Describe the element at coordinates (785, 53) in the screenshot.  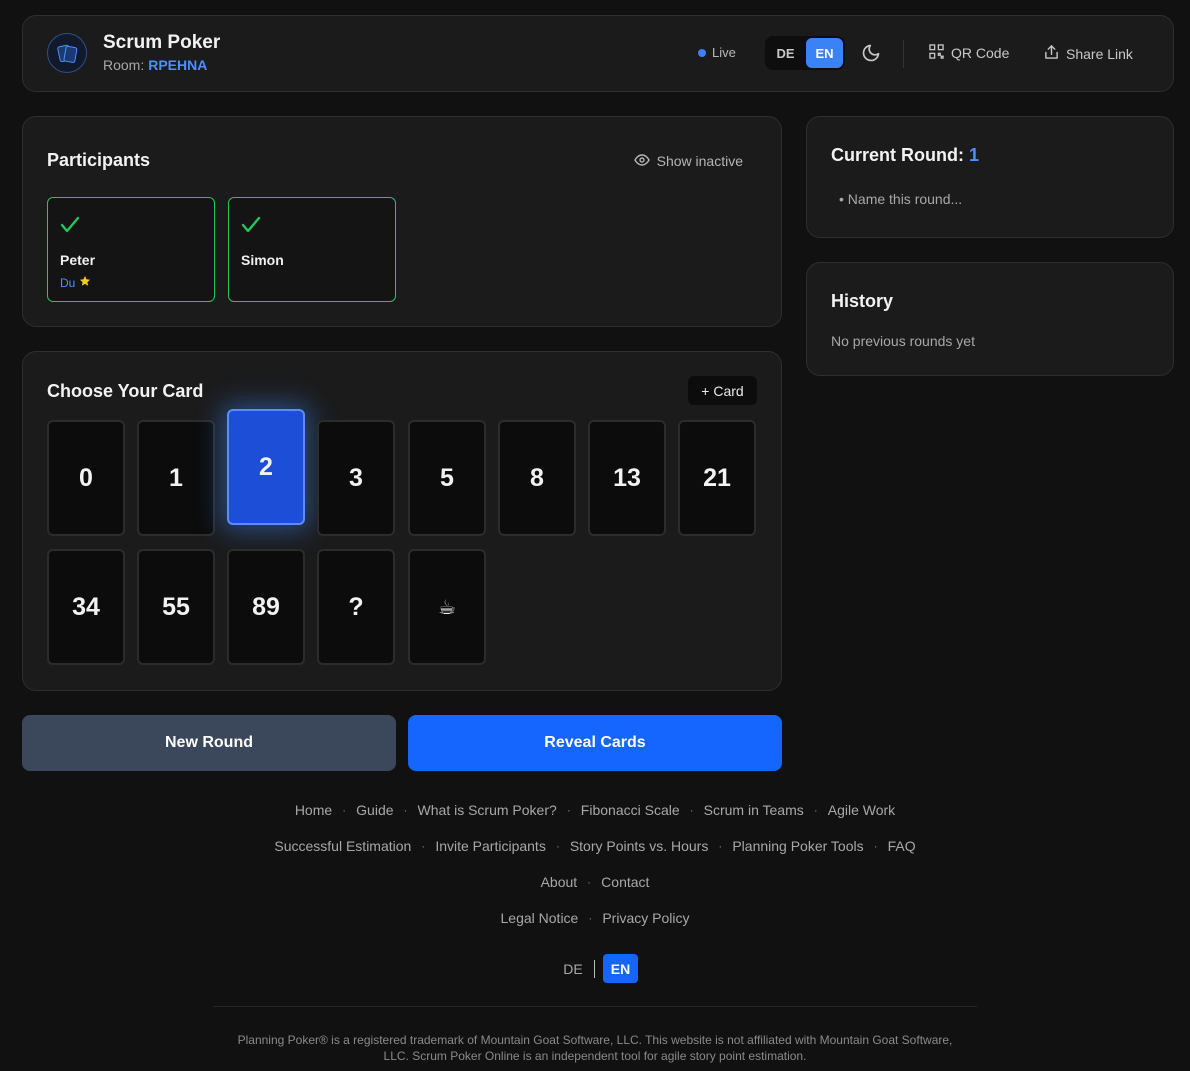
I see `lang-de-button: DE` at that location.